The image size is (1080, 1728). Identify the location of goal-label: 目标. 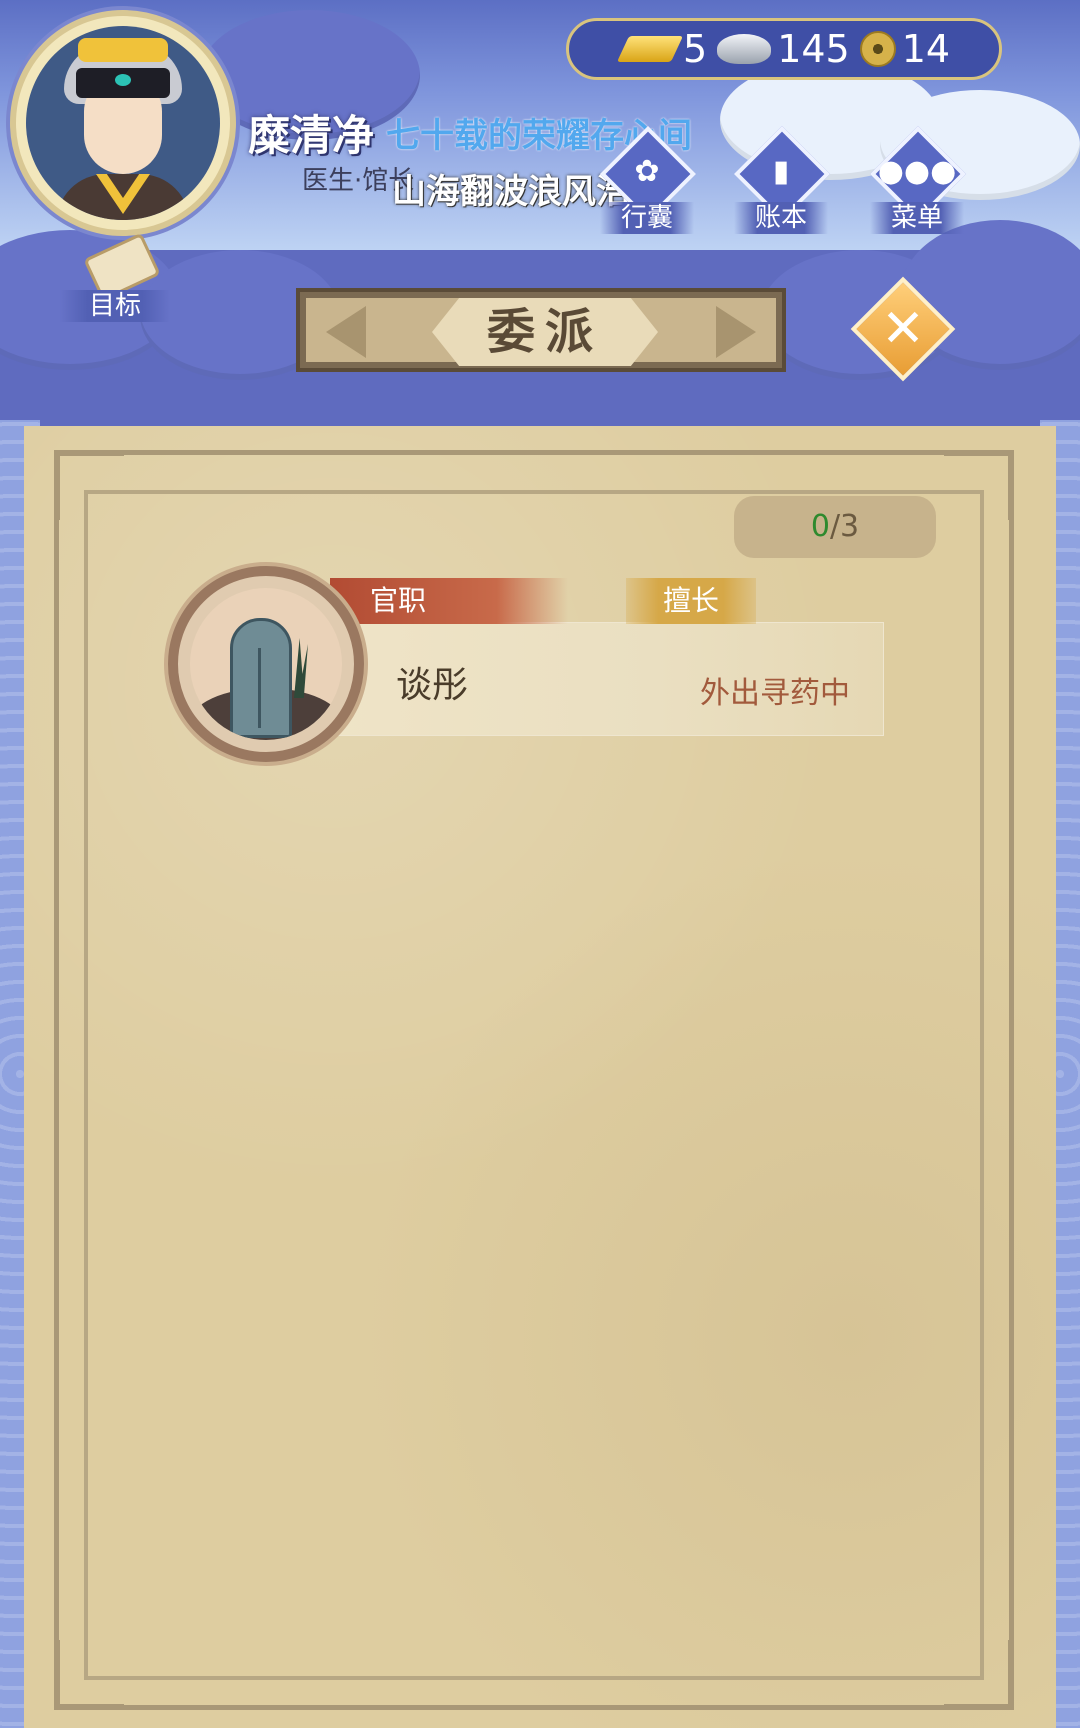
(115, 306).